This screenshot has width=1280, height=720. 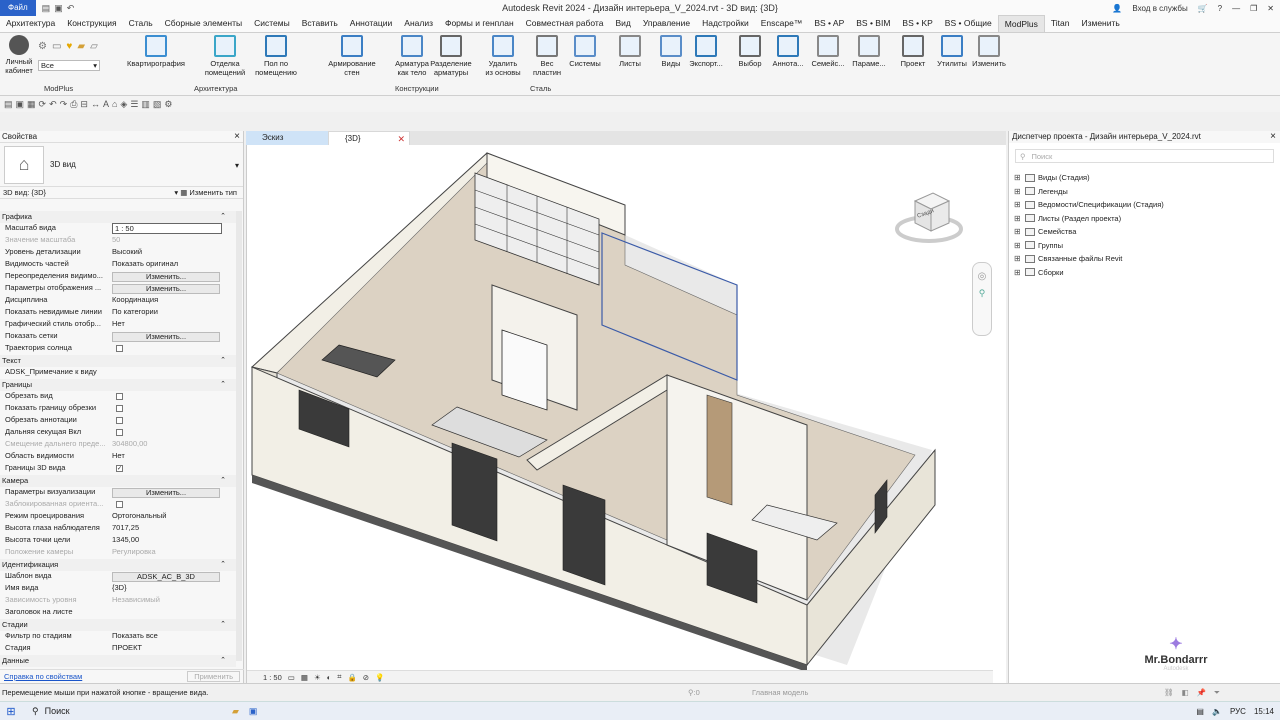 I want to click on view-3d-icon: ⌂, so click(x=114, y=104).